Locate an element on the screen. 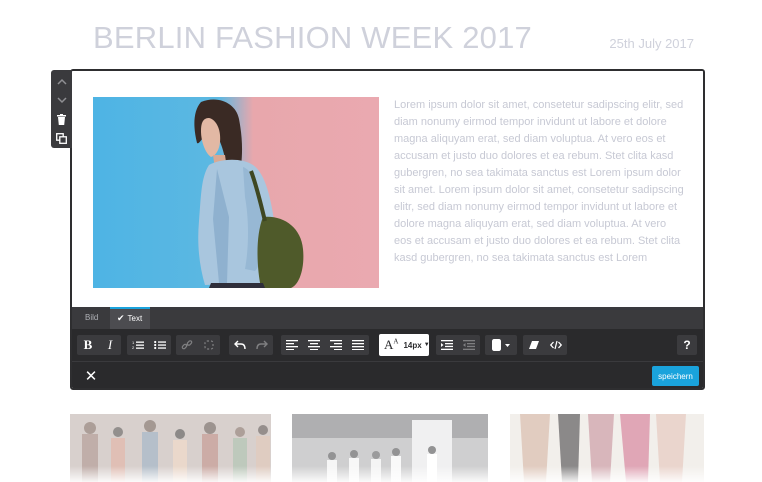 This screenshot has width=762, height=482. font-size-select: AA 14px ▼ is located at coordinates (404, 345).